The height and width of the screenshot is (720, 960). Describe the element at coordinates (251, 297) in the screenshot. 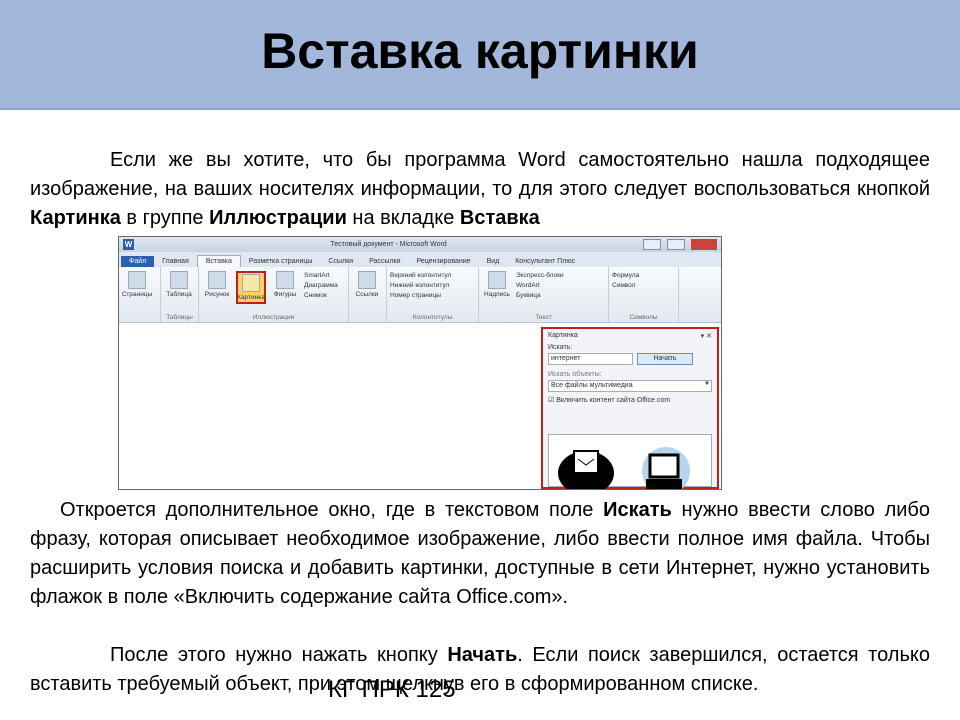

I see `label: Картинка` at that location.